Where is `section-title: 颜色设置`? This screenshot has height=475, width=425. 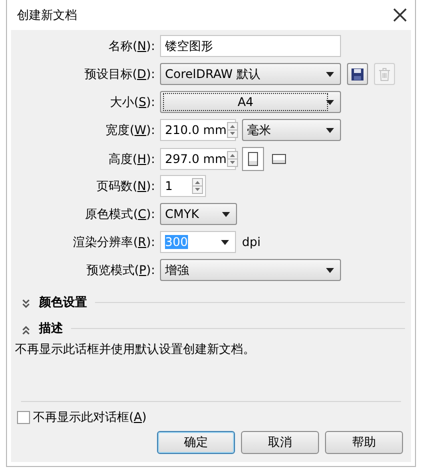
section-title: 颜色设置 is located at coordinates (63, 302).